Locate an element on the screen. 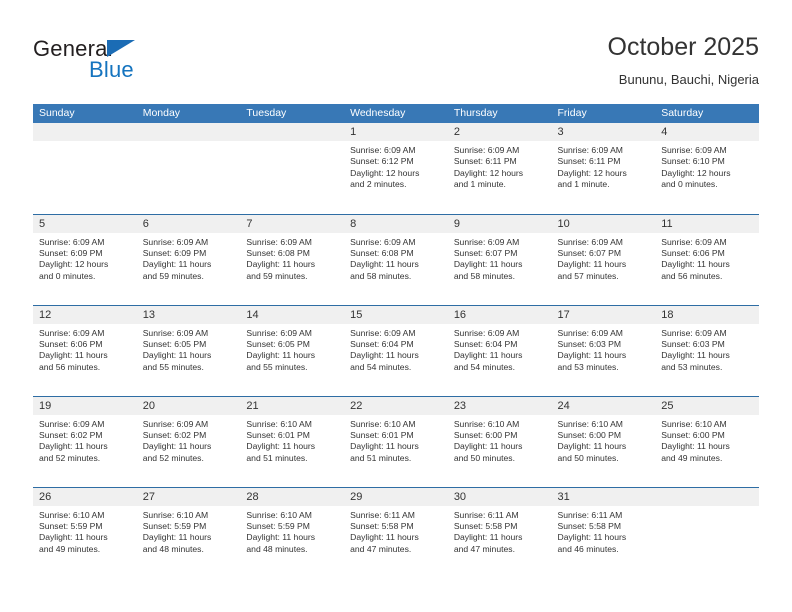  daylight-text-line2: and 55 minutes. is located at coordinates (277, 366).